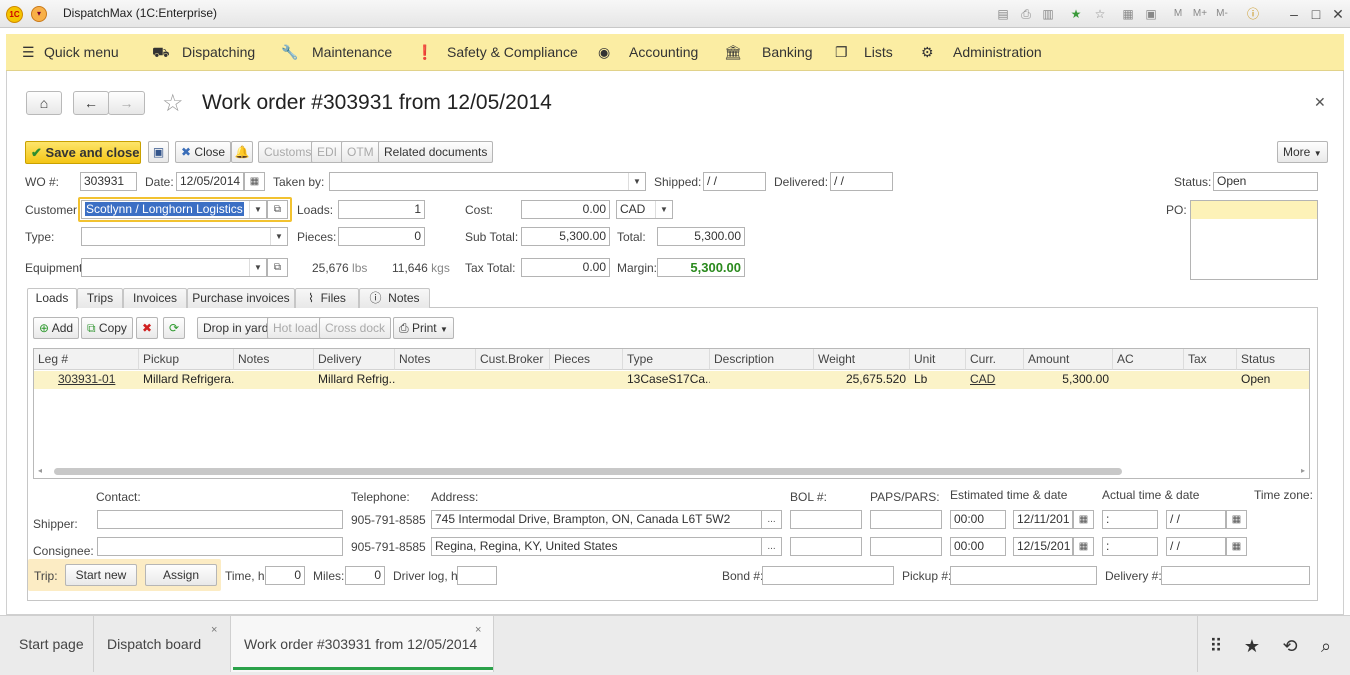  Describe the element at coordinates (1216, 646) in the screenshot. I see `apps-grid-icon: ⠿` at that location.